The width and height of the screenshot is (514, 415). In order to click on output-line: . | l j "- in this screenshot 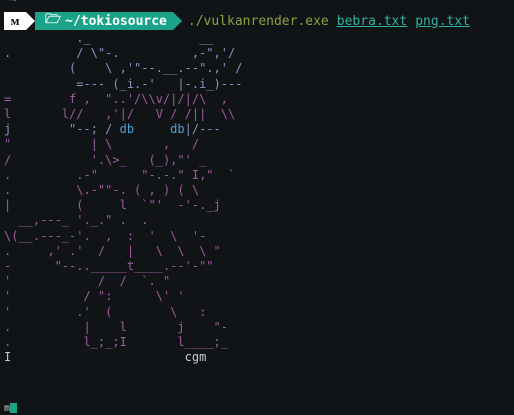, I will do `click(116, 326)`.